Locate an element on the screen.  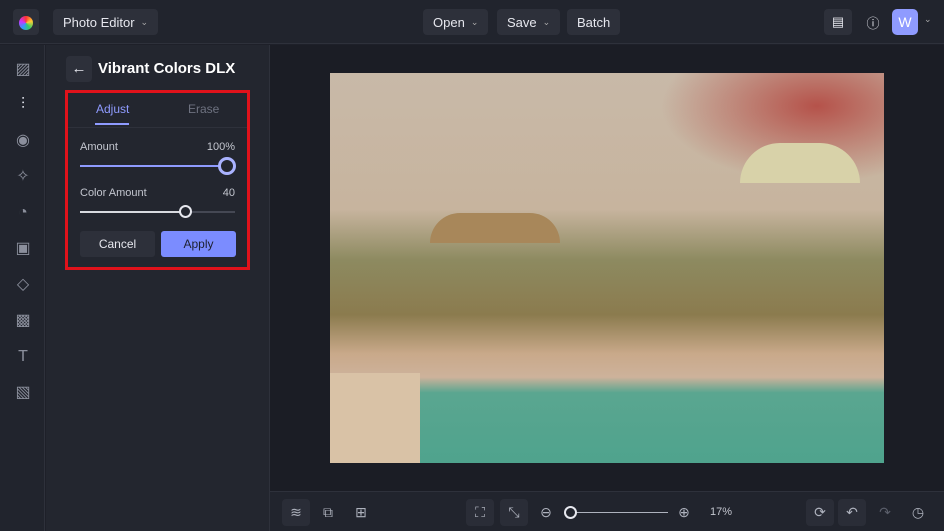
adjust-sliders-icon: ⫶ is located at coordinates (23, 105).